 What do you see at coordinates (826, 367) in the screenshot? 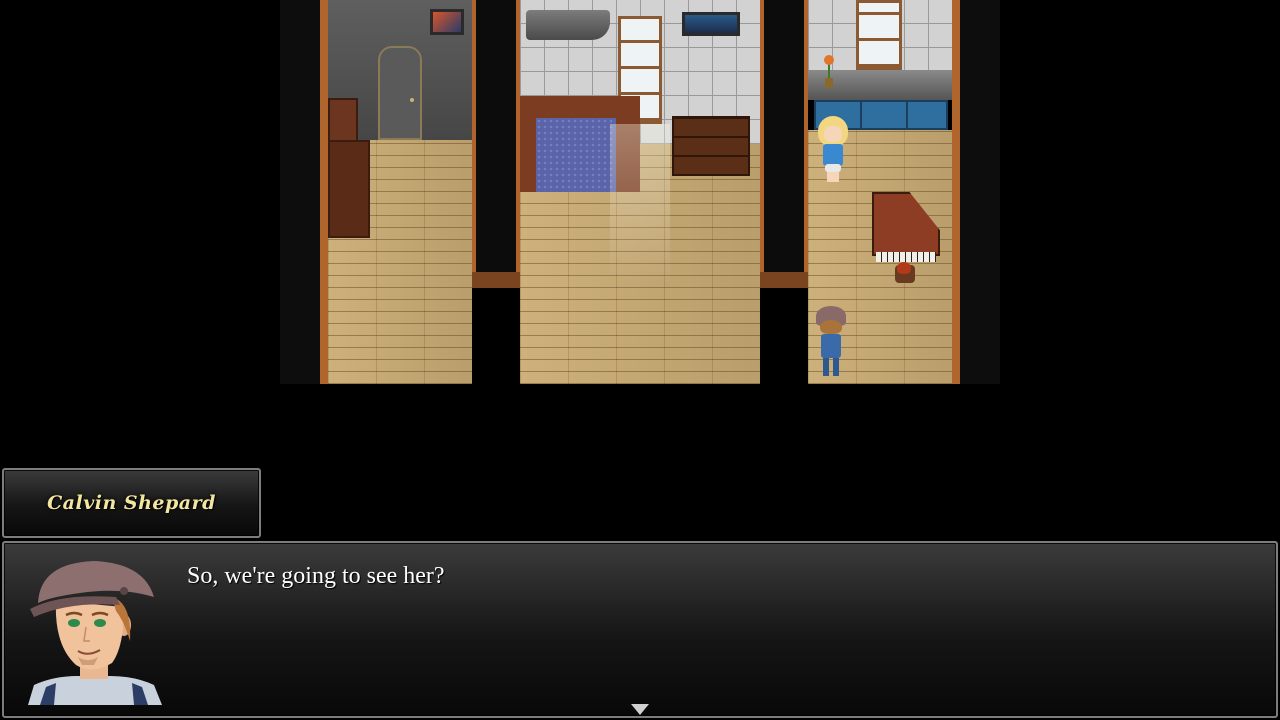
I see `player-leg-left` at bounding box center [826, 367].